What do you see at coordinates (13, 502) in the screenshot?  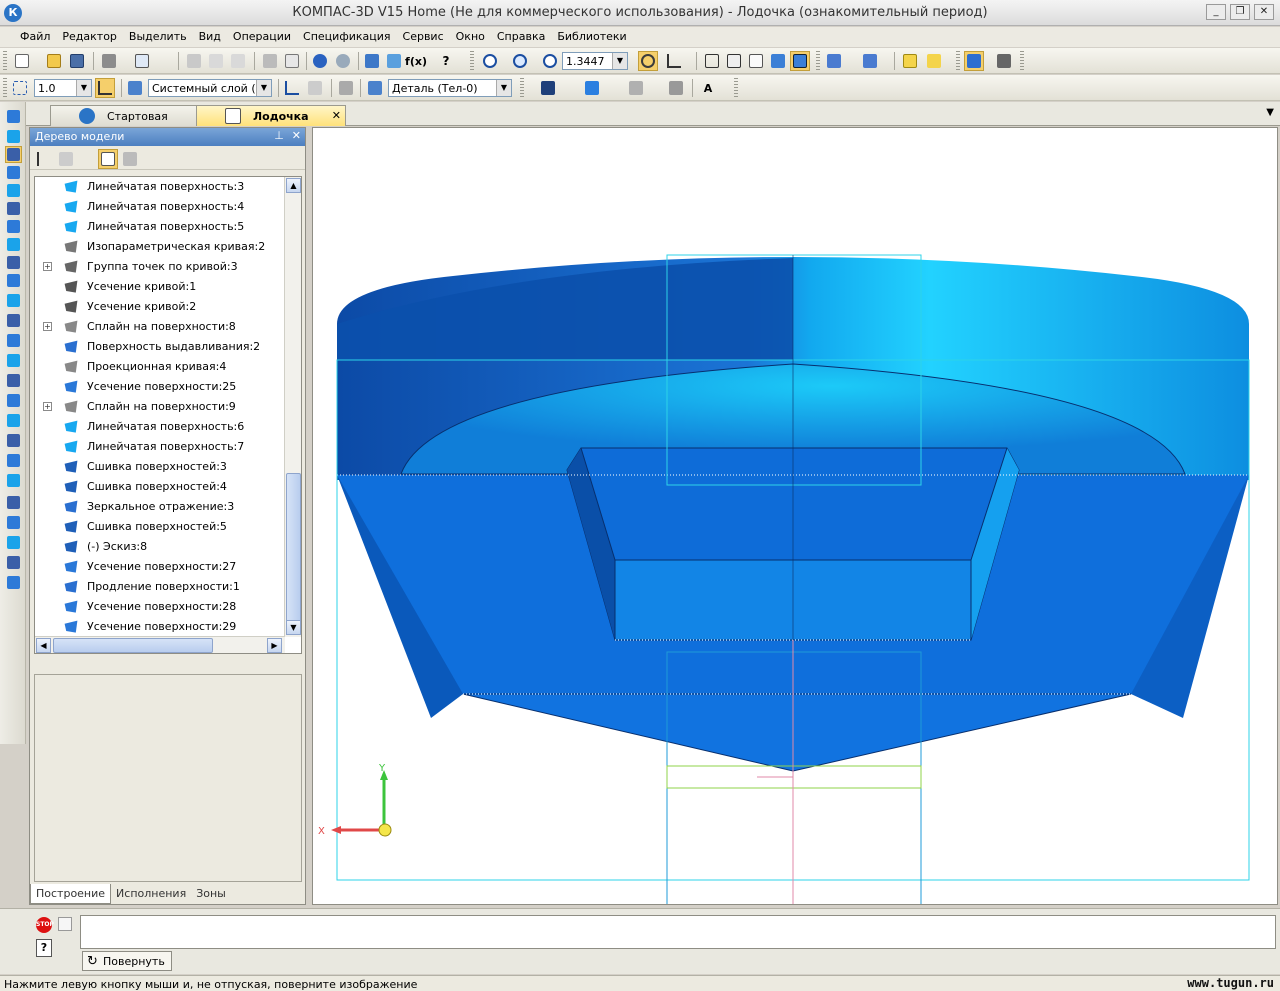 I see `mirror-button` at bounding box center [13, 502].